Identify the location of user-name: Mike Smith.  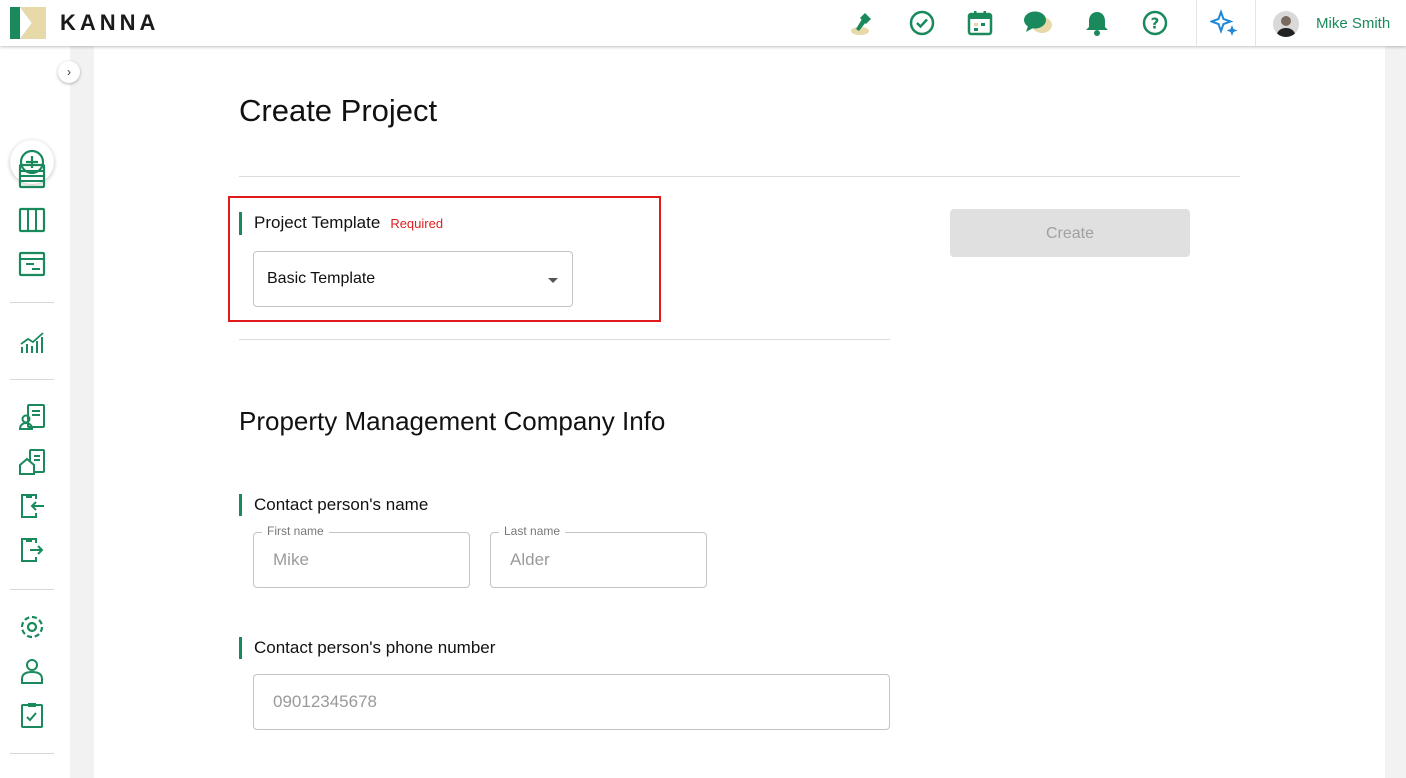
(1353, 23).